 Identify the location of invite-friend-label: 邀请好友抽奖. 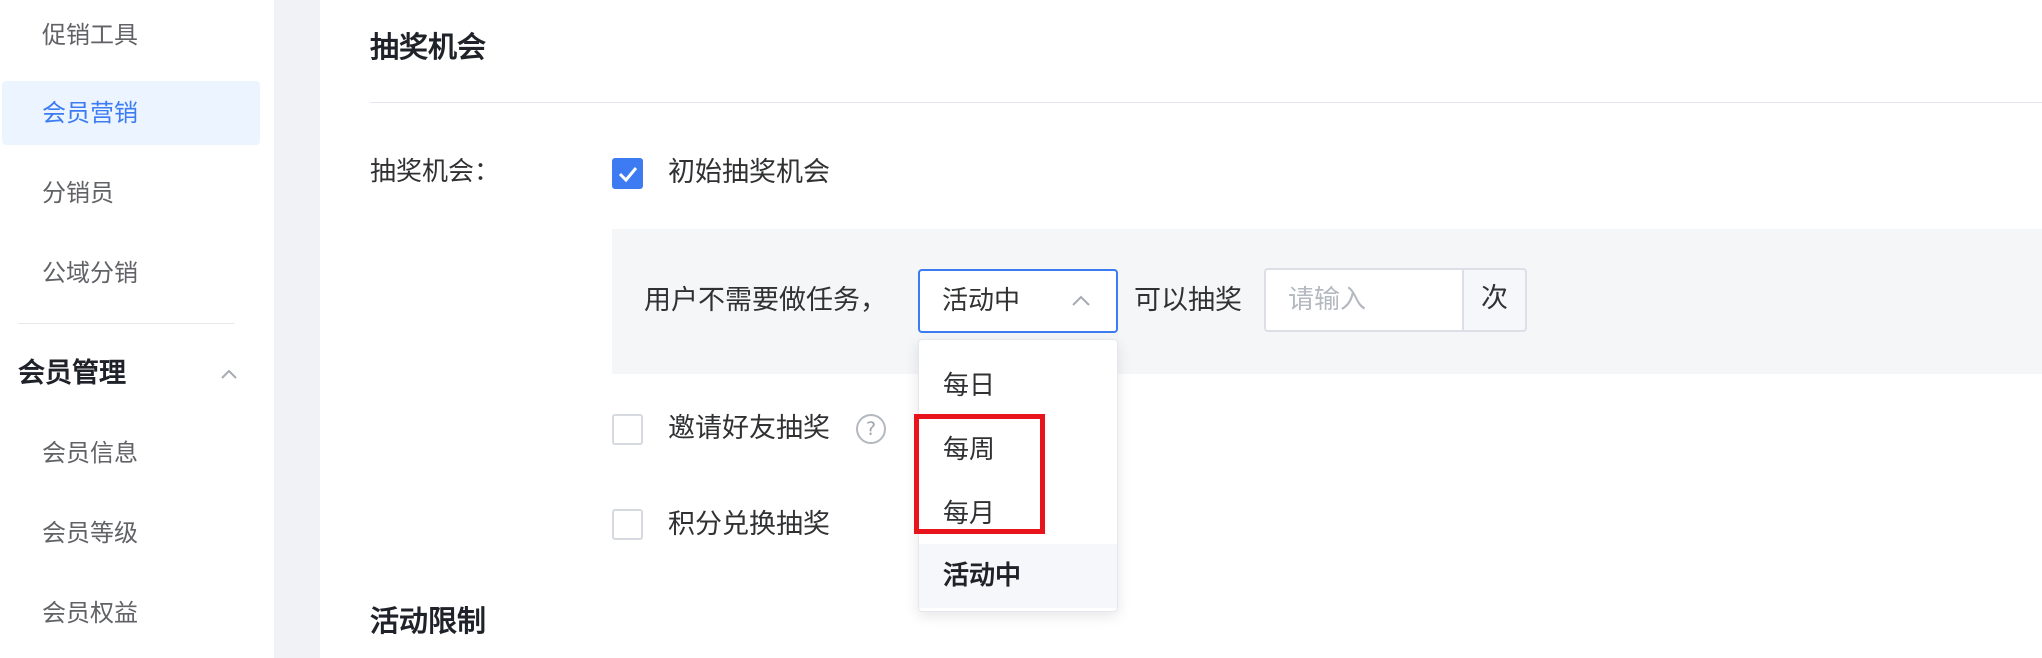
(749, 429).